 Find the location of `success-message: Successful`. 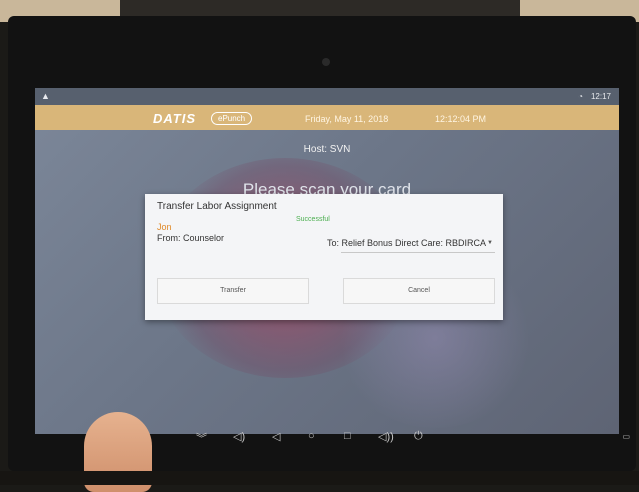

success-message: Successful is located at coordinates (313, 219).